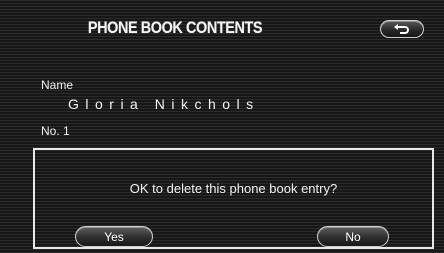 The width and height of the screenshot is (444, 253). What do you see at coordinates (233, 188) in the screenshot?
I see `dialog-message: OK to delete this phone book entry?` at bounding box center [233, 188].